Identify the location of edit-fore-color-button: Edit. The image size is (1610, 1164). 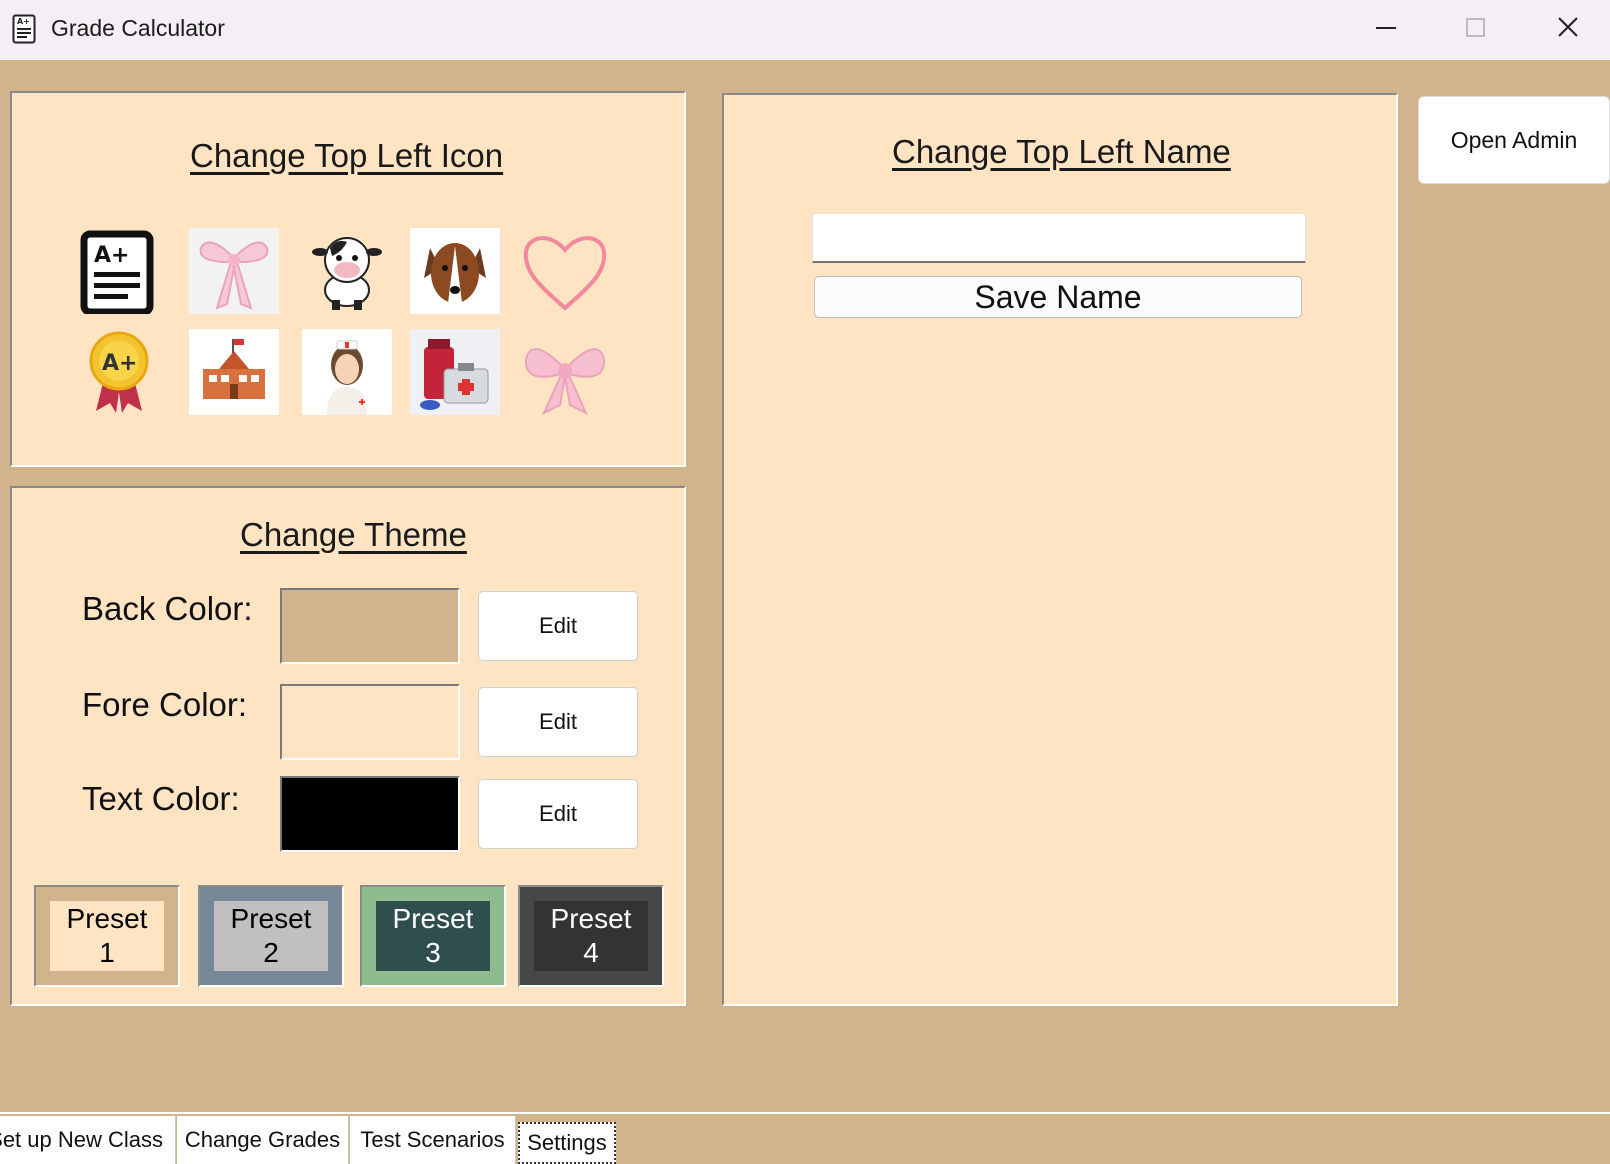
(558, 722).